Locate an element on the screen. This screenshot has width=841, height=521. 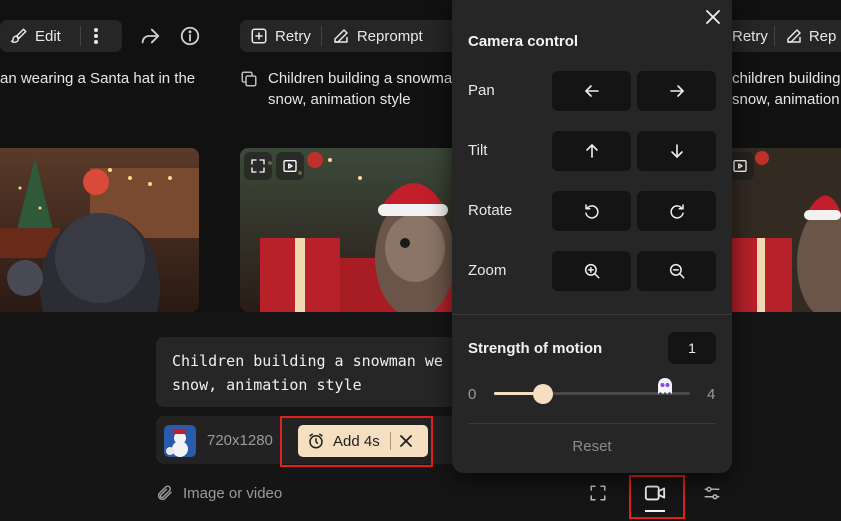
arrow-up-icon is located at coordinates (592, 151).